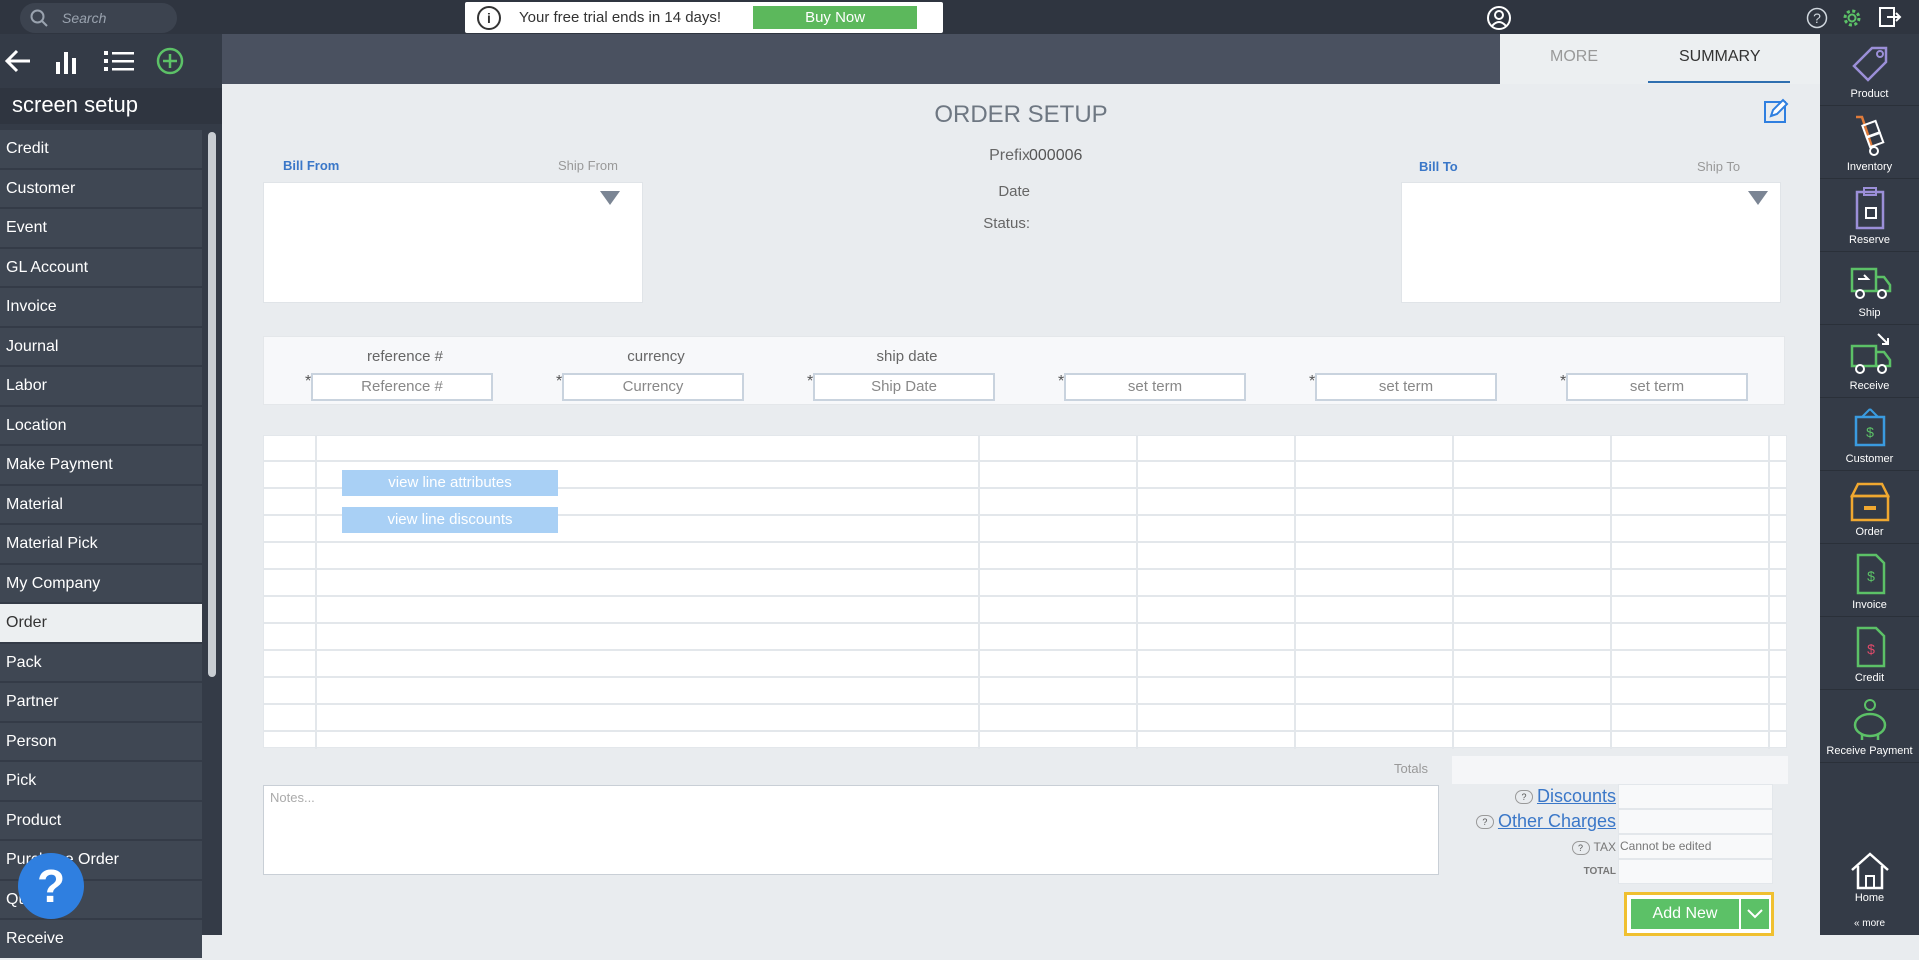  What do you see at coordinates (653, 387) in the screenshot?
I see `currency-input: Currency` at bounding box center [653, 387].